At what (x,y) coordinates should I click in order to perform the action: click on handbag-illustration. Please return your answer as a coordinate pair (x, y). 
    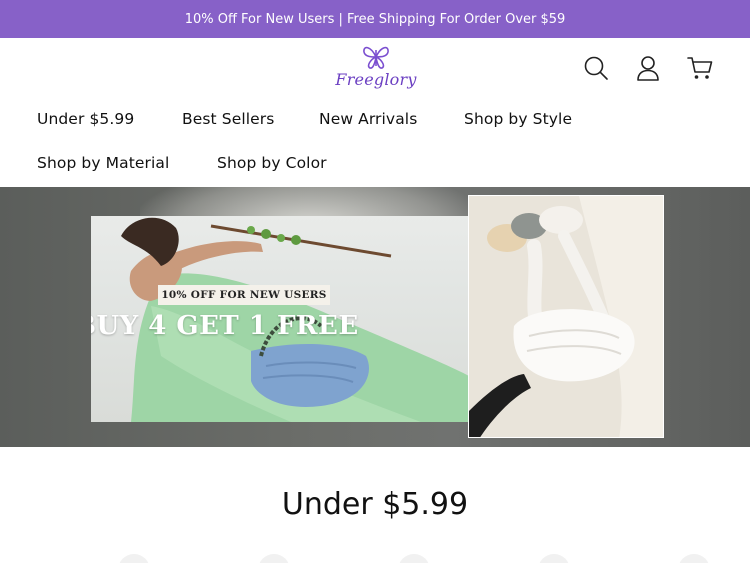
    Looking at the image, I should click on (566, 316).